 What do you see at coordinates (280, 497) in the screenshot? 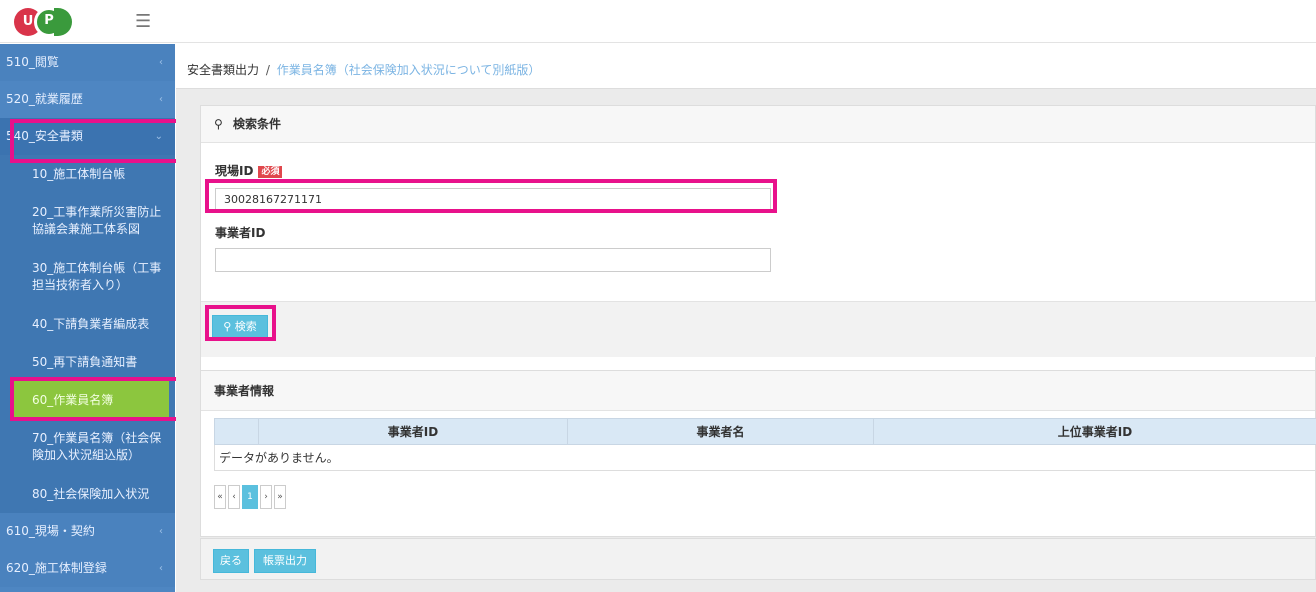
I see `pager-last-button: »` at bounding box center [280, 497].